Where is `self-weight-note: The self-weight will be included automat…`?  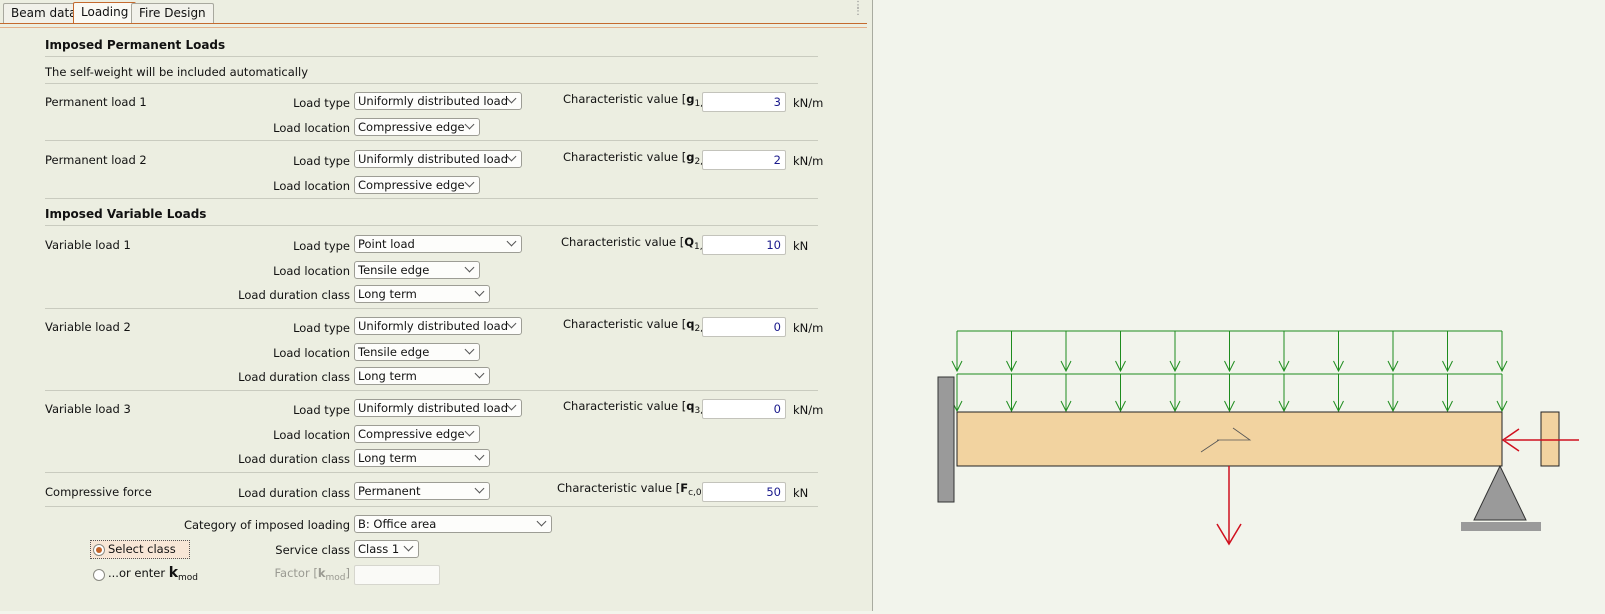
self-weight-note: The self-weight will be included automat… is located at coordinates (177, 72).